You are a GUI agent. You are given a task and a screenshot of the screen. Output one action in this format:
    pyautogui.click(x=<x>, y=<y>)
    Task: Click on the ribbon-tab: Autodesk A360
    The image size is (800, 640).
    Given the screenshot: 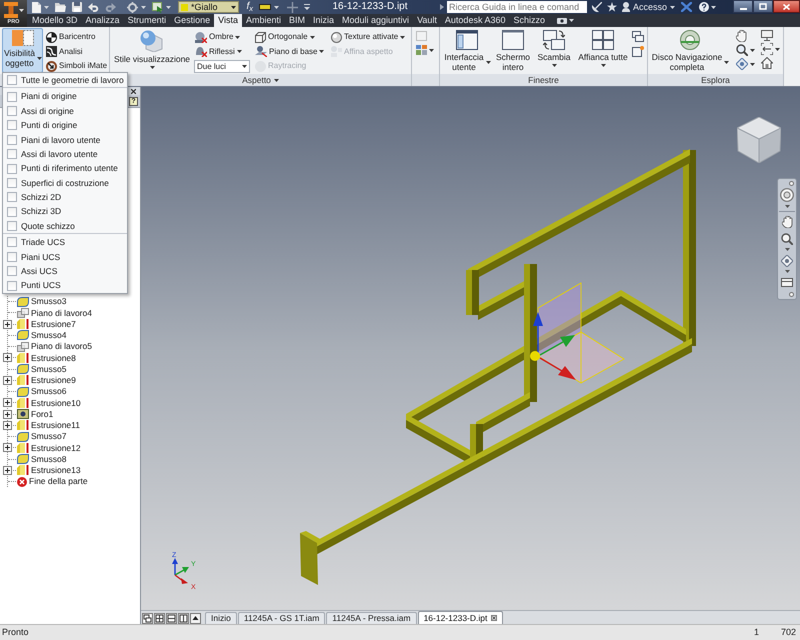 What is the action you would take?
    pyautogui.click(x=475, y=20)
    